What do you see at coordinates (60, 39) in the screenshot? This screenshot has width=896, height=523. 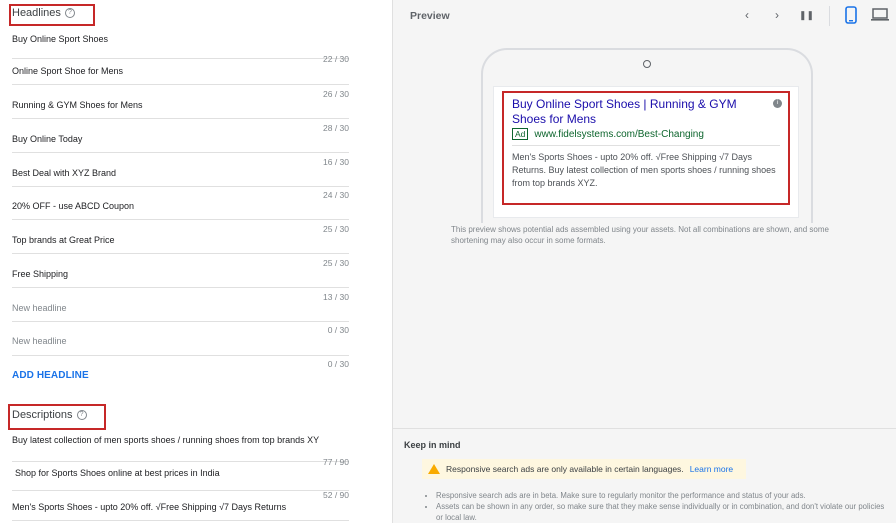 I see `headline-text: Buy Online Sport Shoes` at bounding box center [60, 39].